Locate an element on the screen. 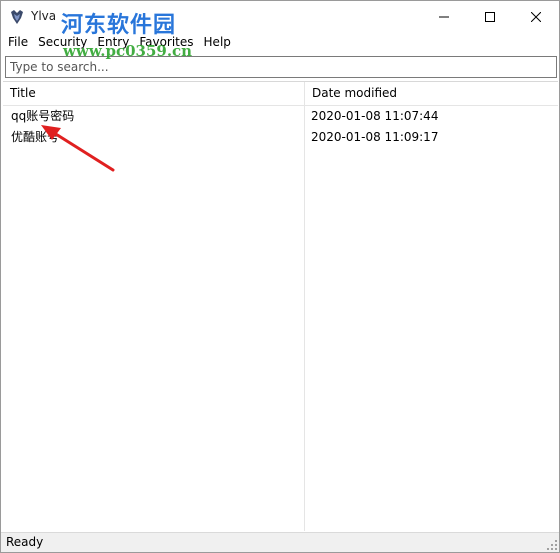 Image resolution: width=560 pixels, height=553 pixels. watermark-logo: 河东软件园 is located at coordinates (119, 25).